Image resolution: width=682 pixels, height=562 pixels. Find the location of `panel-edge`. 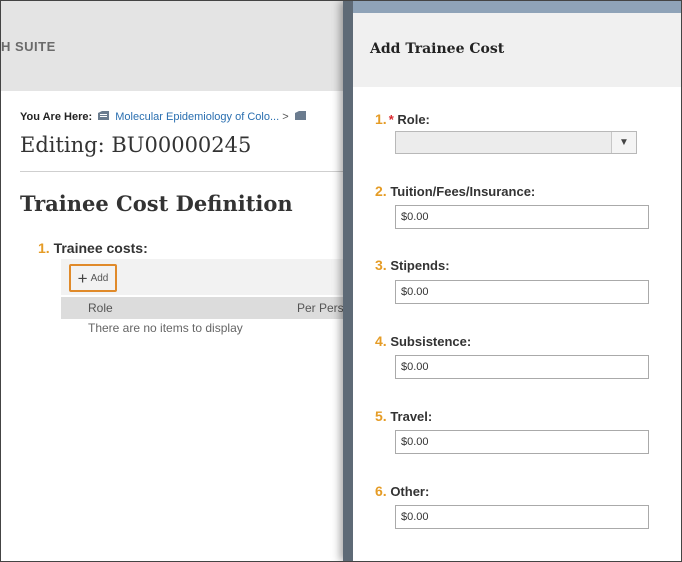

panel-edge is located at coordinates (348, 281).